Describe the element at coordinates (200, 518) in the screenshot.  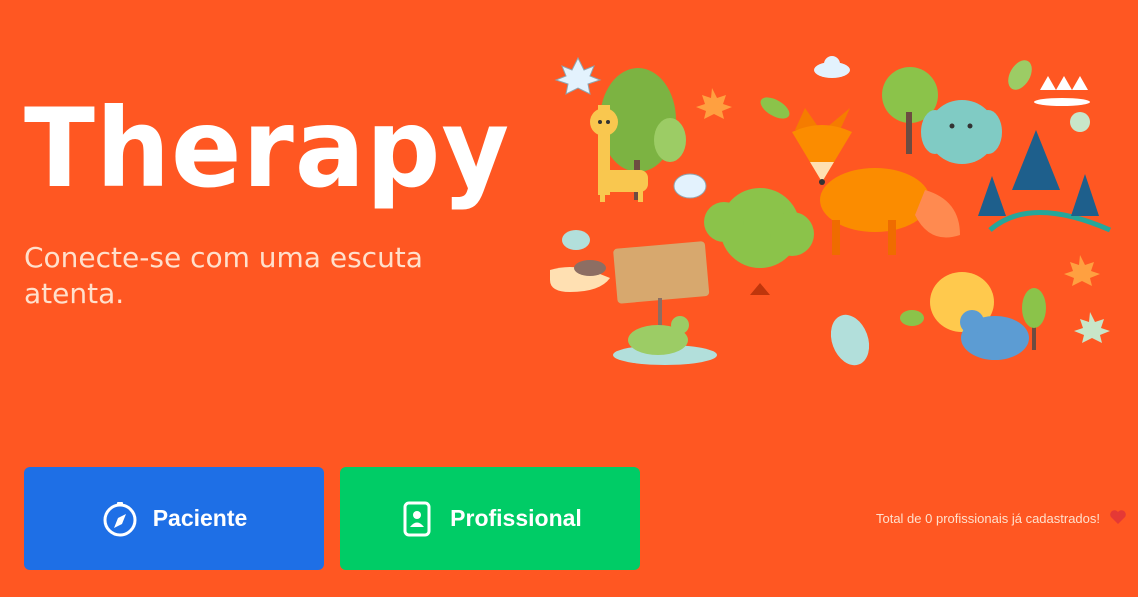
I see `paciente-label: Paciente` at that location.